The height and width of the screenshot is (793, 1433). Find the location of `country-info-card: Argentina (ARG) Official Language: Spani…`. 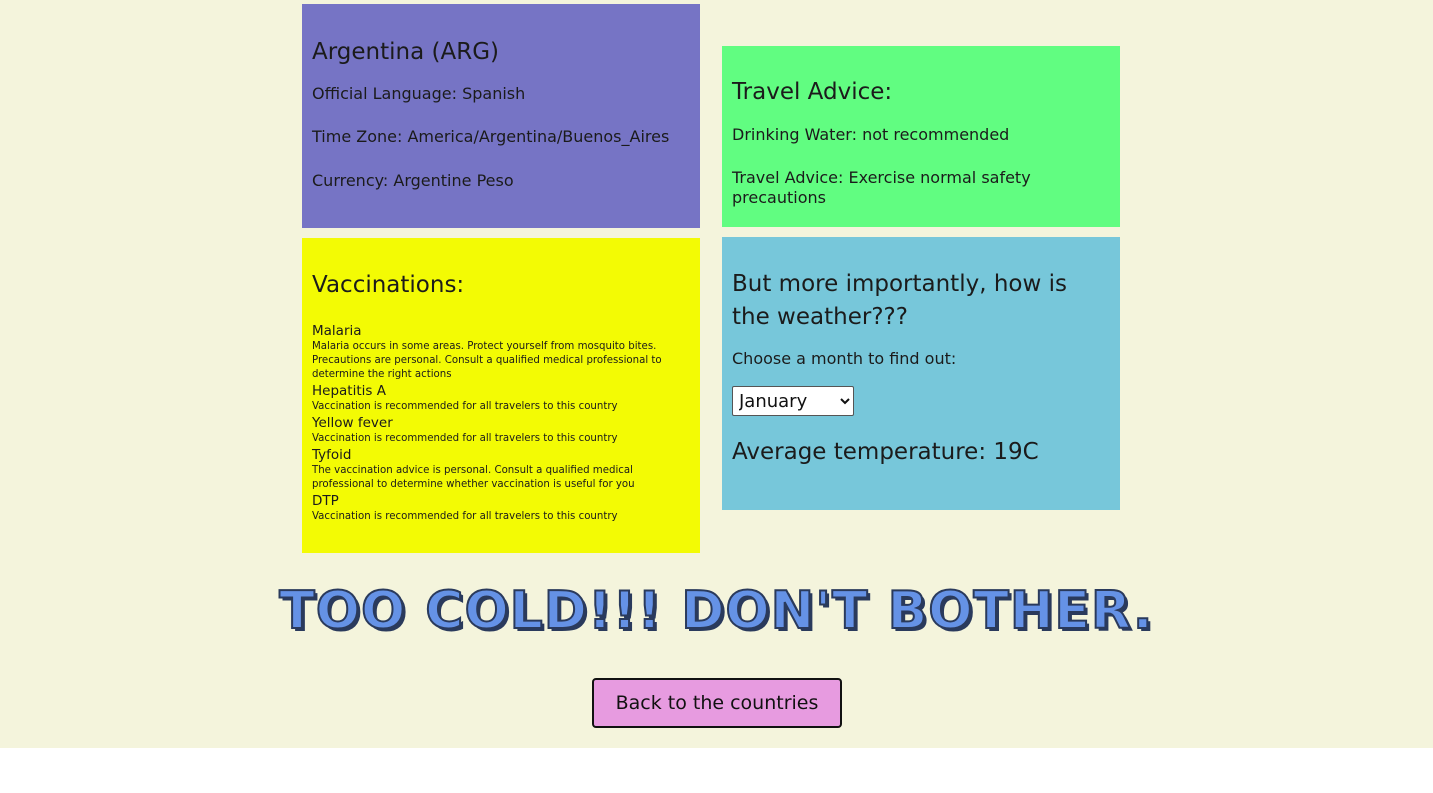

country-info-card: Argentina (ARG) Official Language: Spani… is located at coordinates (501, 116).